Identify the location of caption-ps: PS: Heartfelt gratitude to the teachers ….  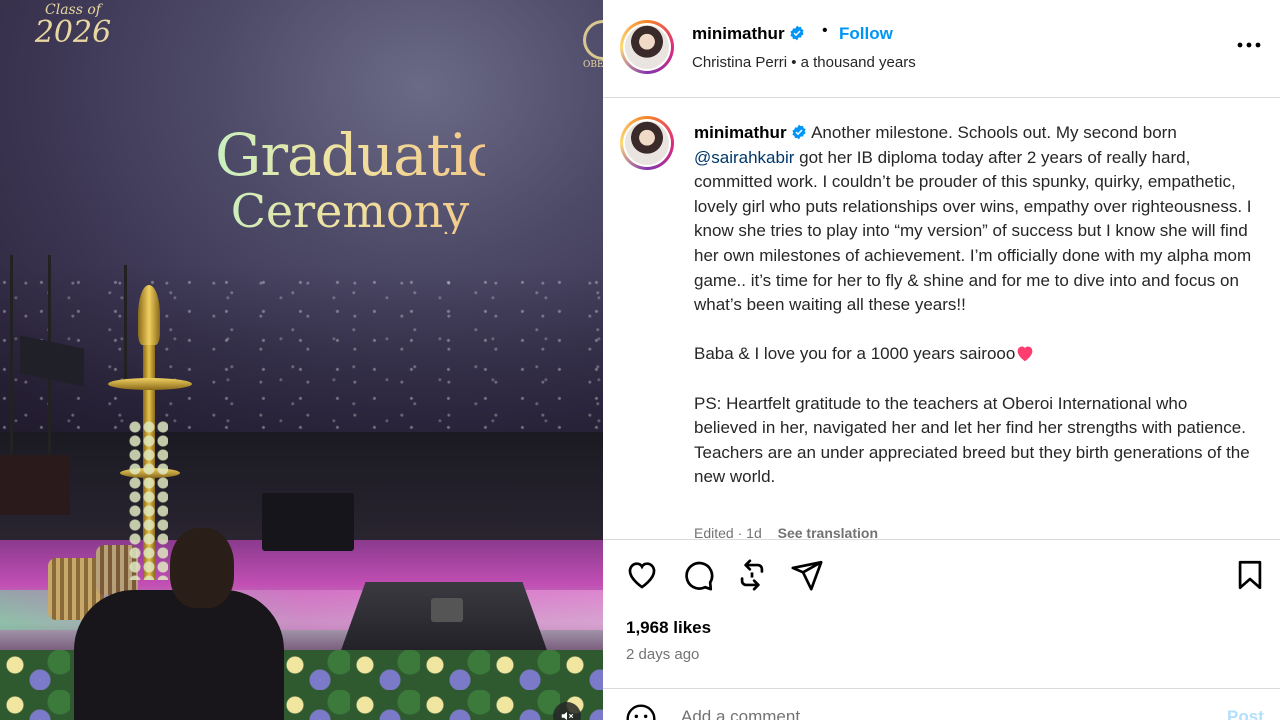
(972, 440).